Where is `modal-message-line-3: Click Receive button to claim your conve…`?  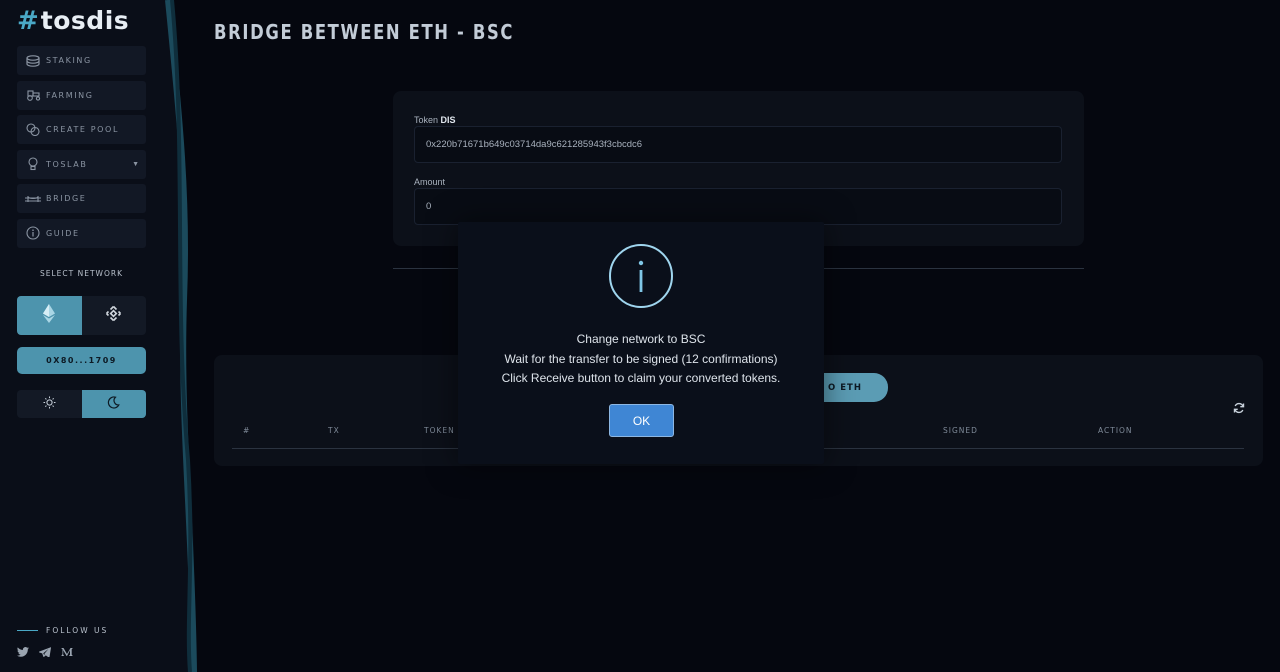
modal-message-line-3: Click Receive button to claim your conve… is located at coordinates (641, 378).